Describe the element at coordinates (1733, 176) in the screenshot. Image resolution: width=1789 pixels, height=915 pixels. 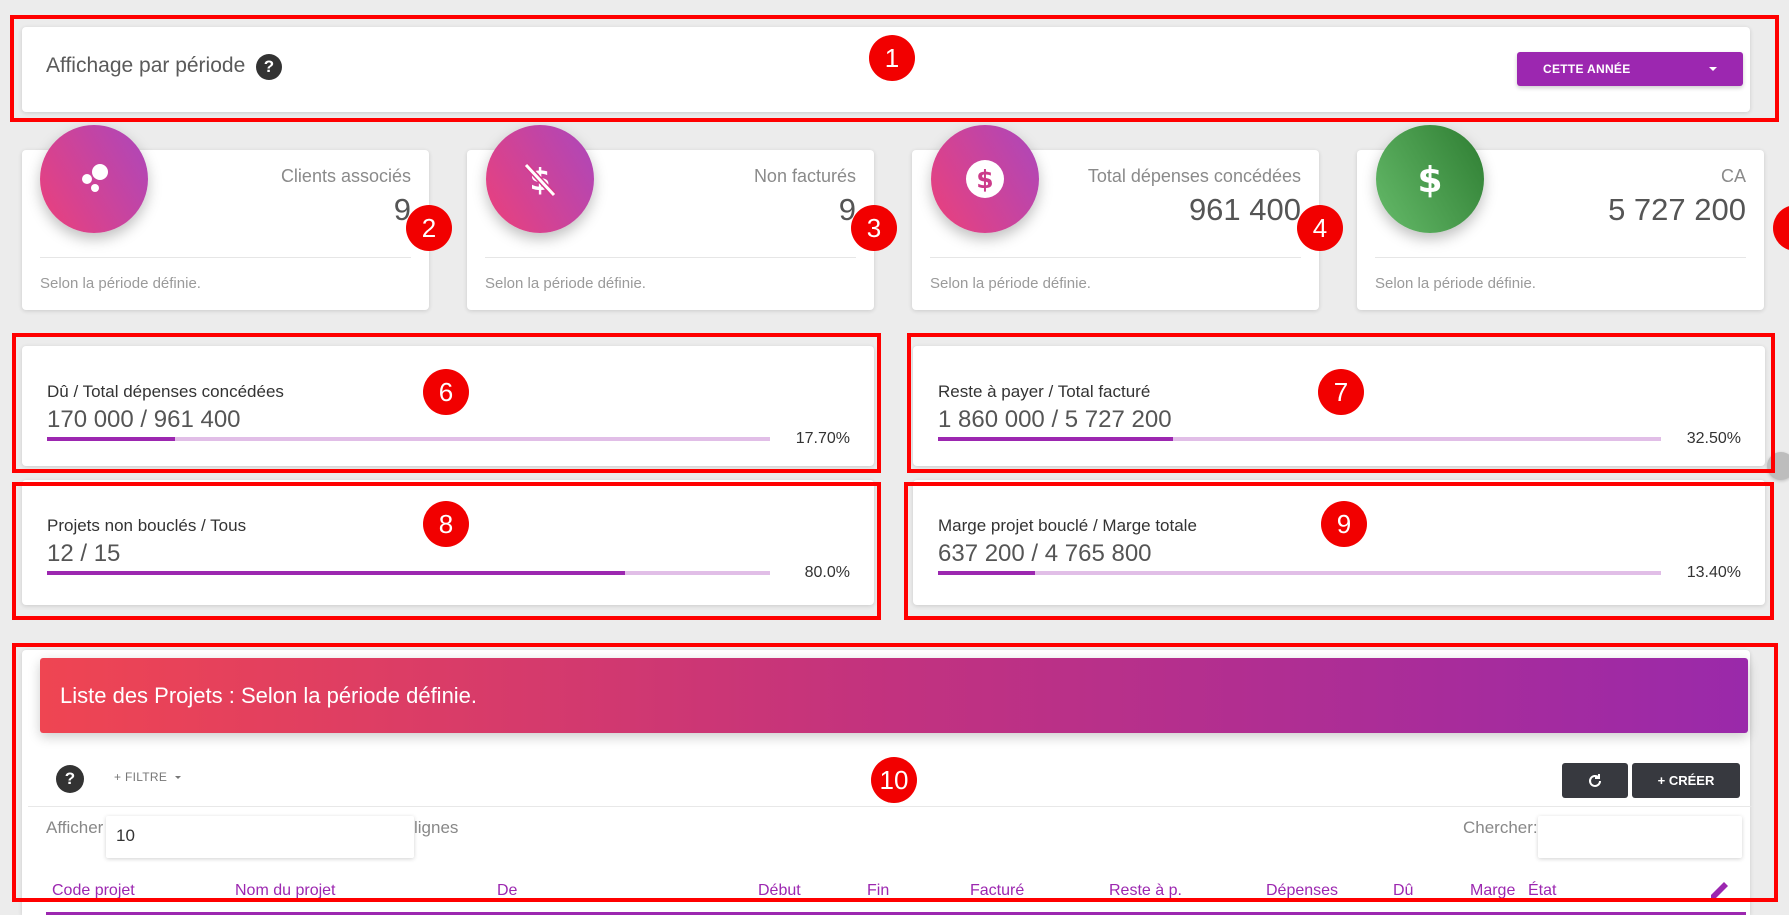
I see `stat-label: CA` at that location.